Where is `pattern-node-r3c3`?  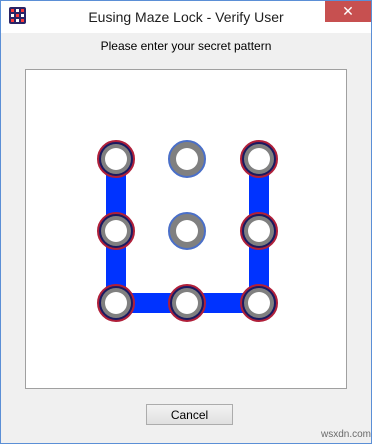
pattern-node-r3c3 is located at coordinates (259, 303).